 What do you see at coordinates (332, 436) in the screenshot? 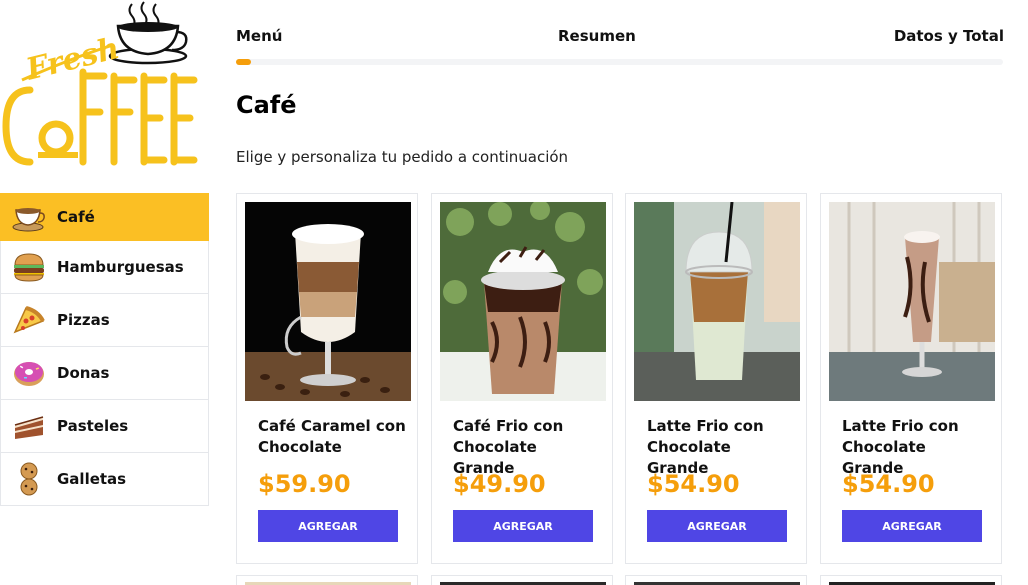
I see `product-name: Café Caramel con Chocolate` at bounding box center [332, 436].